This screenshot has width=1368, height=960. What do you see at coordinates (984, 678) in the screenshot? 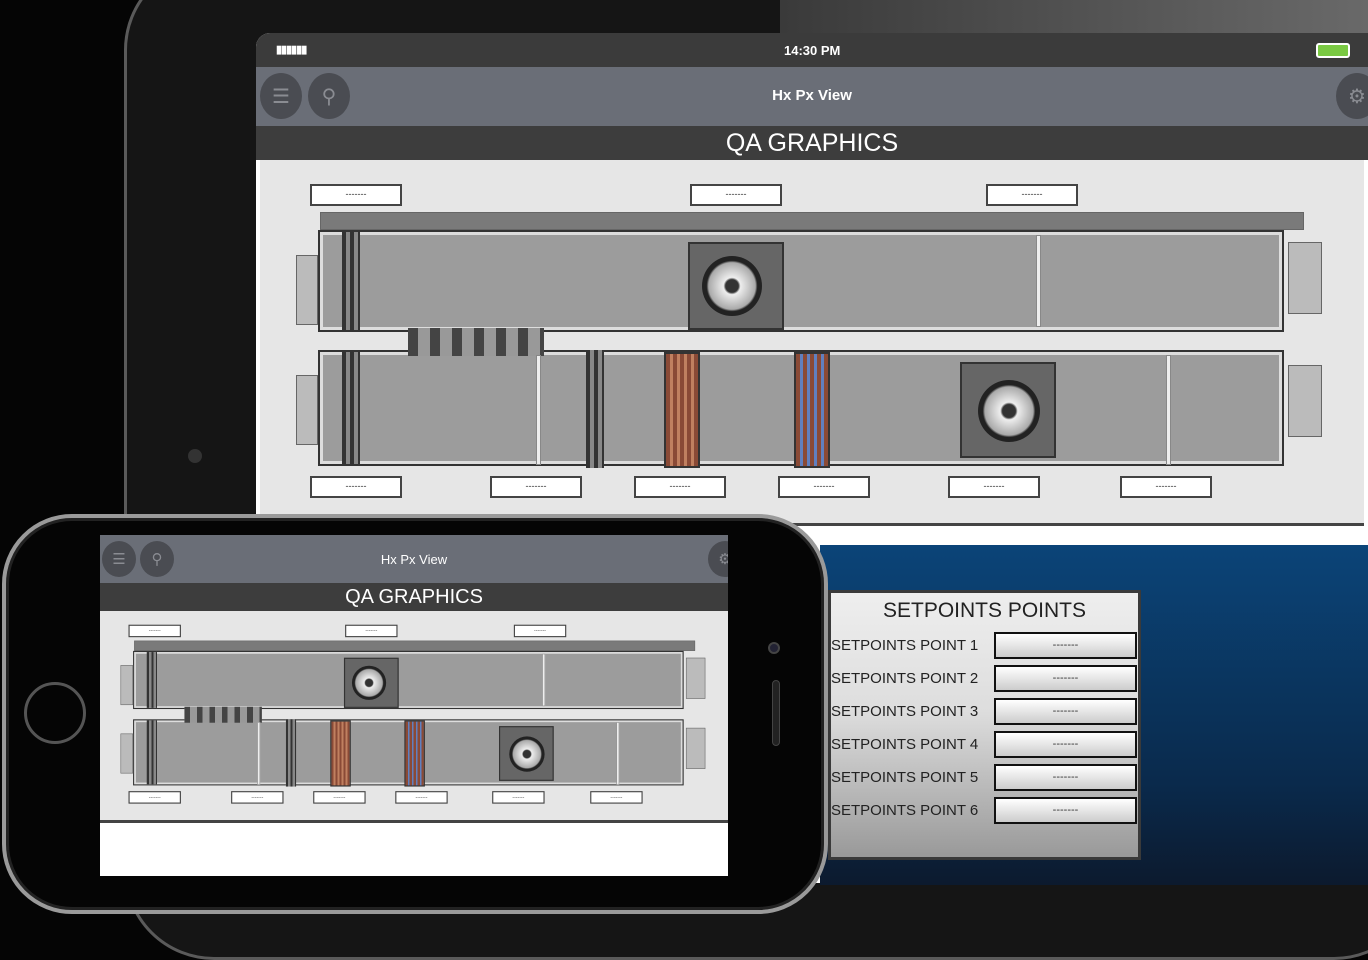
I see `setpoint-row: SETPOINTS POINT 2 -------` at bounding box center [984, 678].